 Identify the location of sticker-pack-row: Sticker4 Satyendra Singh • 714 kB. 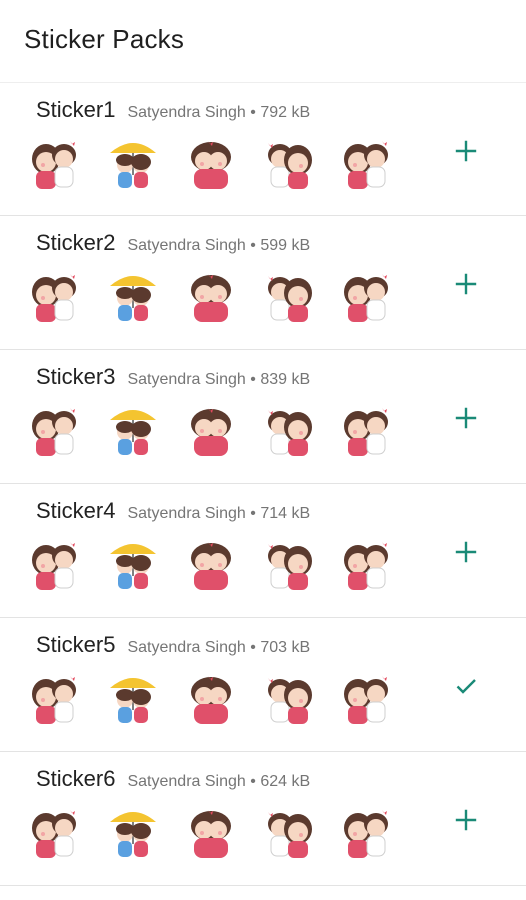
(263, 551).